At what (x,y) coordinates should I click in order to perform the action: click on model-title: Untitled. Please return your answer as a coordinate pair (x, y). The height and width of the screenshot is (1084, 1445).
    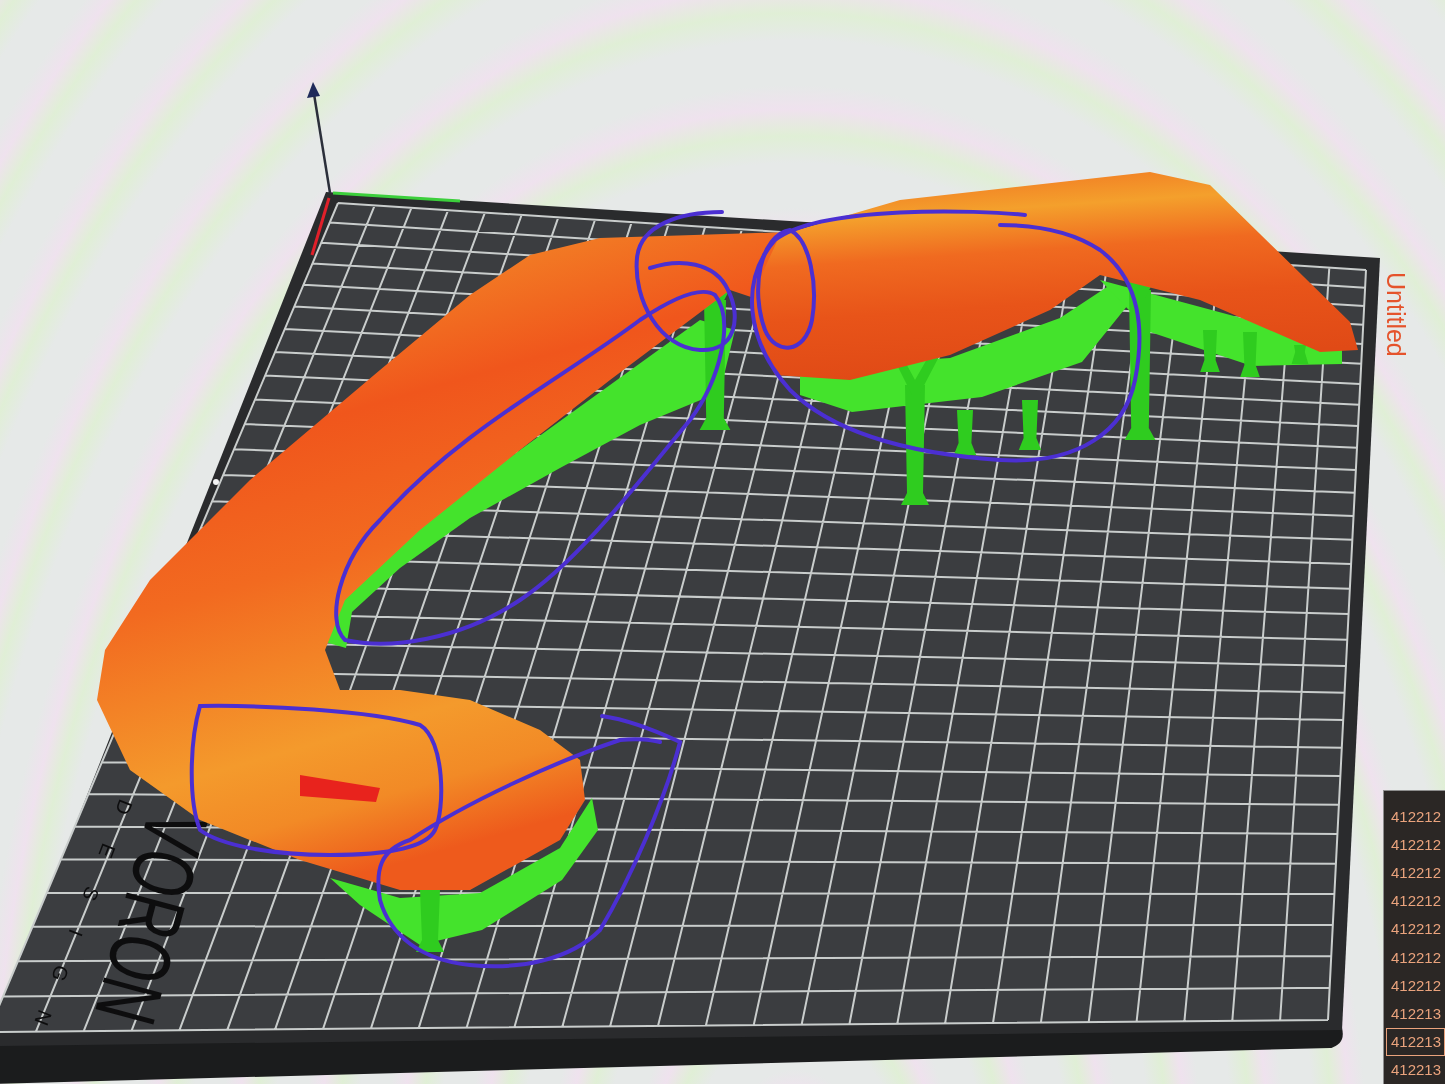
    Looking at the image, I should click on (1395, 314).